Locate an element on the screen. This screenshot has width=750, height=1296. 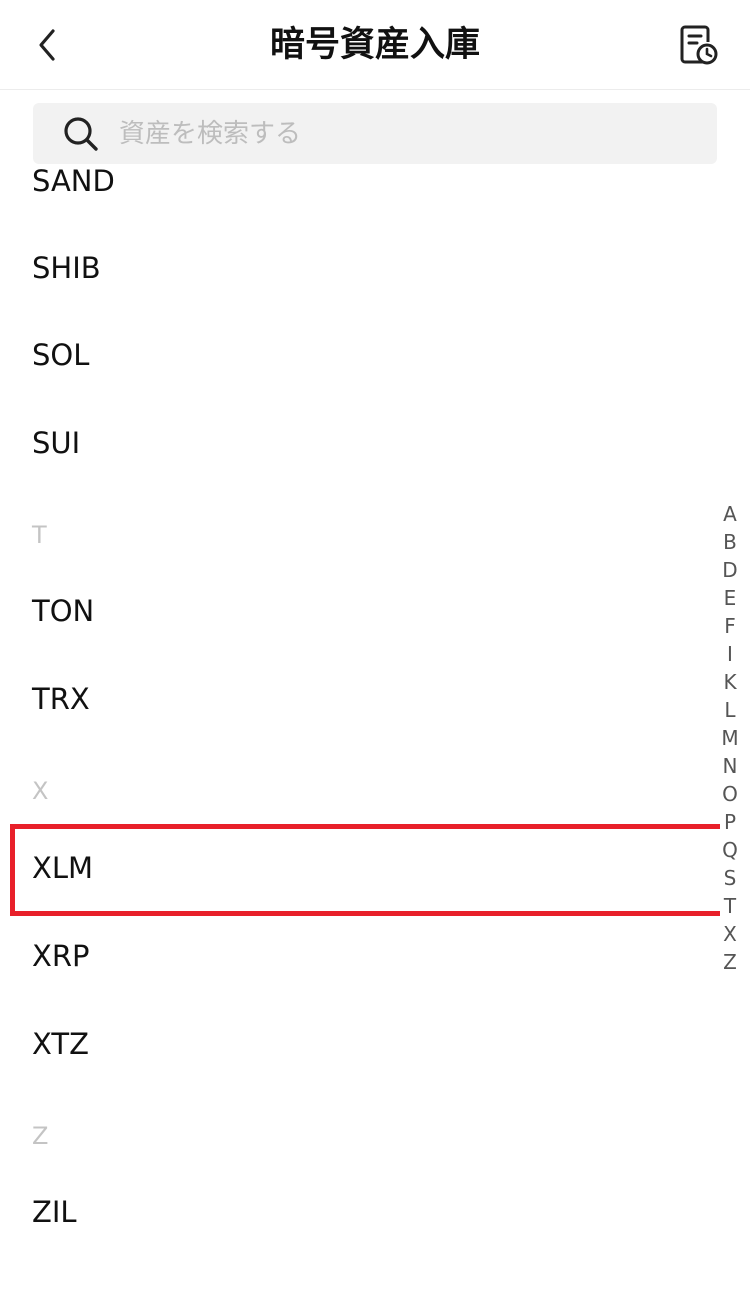
asset-symbol: TRX is located at coordinates (61, 699).